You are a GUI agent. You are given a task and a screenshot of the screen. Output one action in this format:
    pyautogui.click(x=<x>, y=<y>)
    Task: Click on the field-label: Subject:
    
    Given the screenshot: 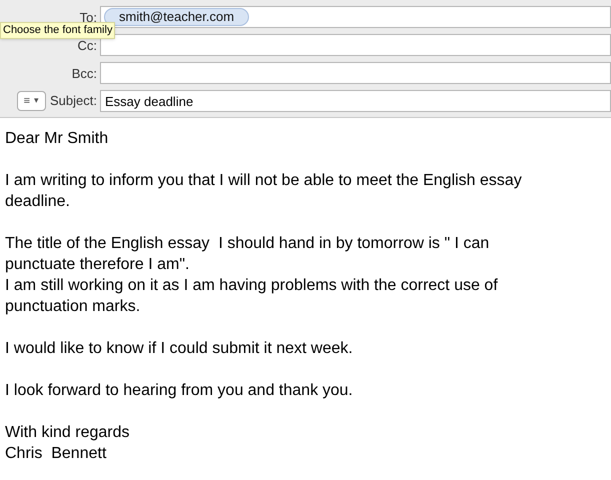 What is the action you would take?
    pyautogui.click(x=73, y=101)
    